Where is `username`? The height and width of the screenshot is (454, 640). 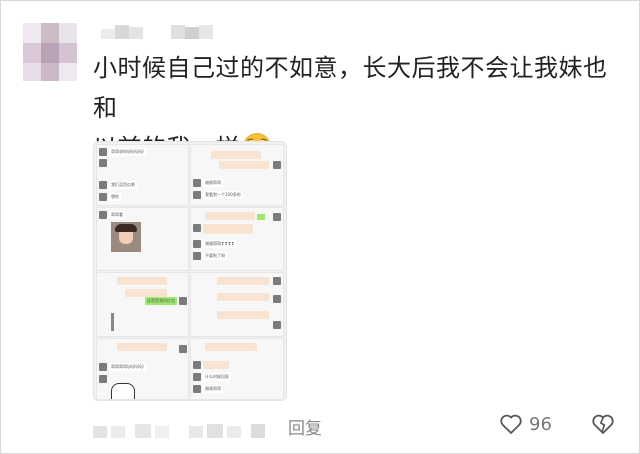
username is located at coordinates (166, 34).